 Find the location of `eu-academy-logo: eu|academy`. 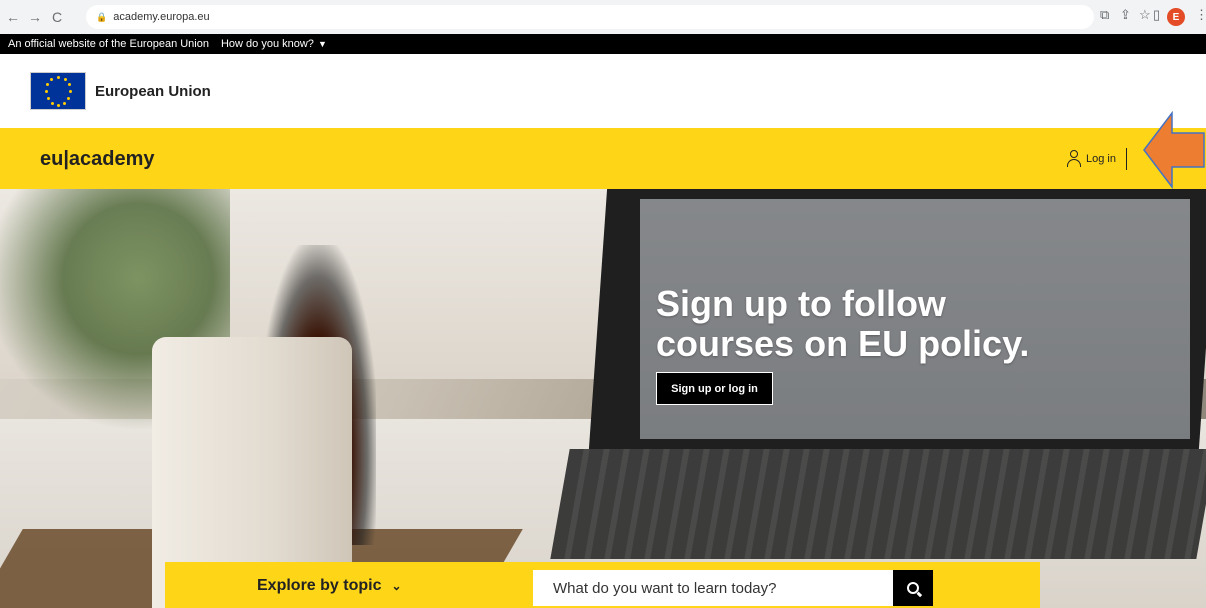

eu-academy-logo: eu|academy is located at coordinates (97, 159).